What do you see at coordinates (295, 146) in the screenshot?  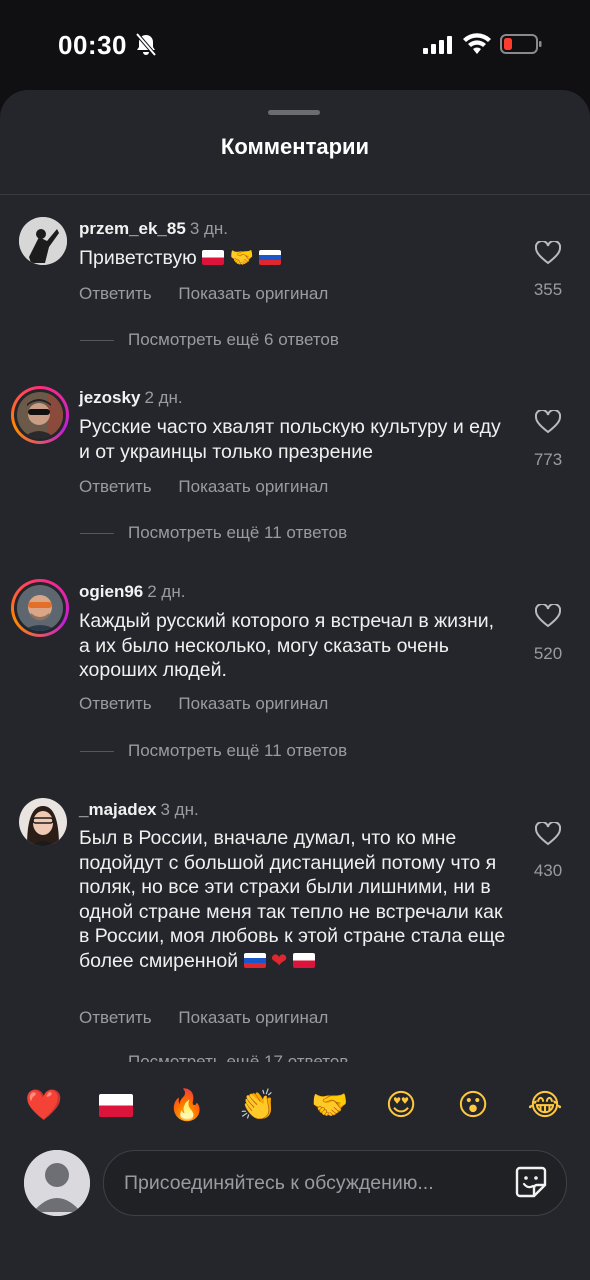 I see `sheet-title: Комментарии` at bounding box center [295, 146].